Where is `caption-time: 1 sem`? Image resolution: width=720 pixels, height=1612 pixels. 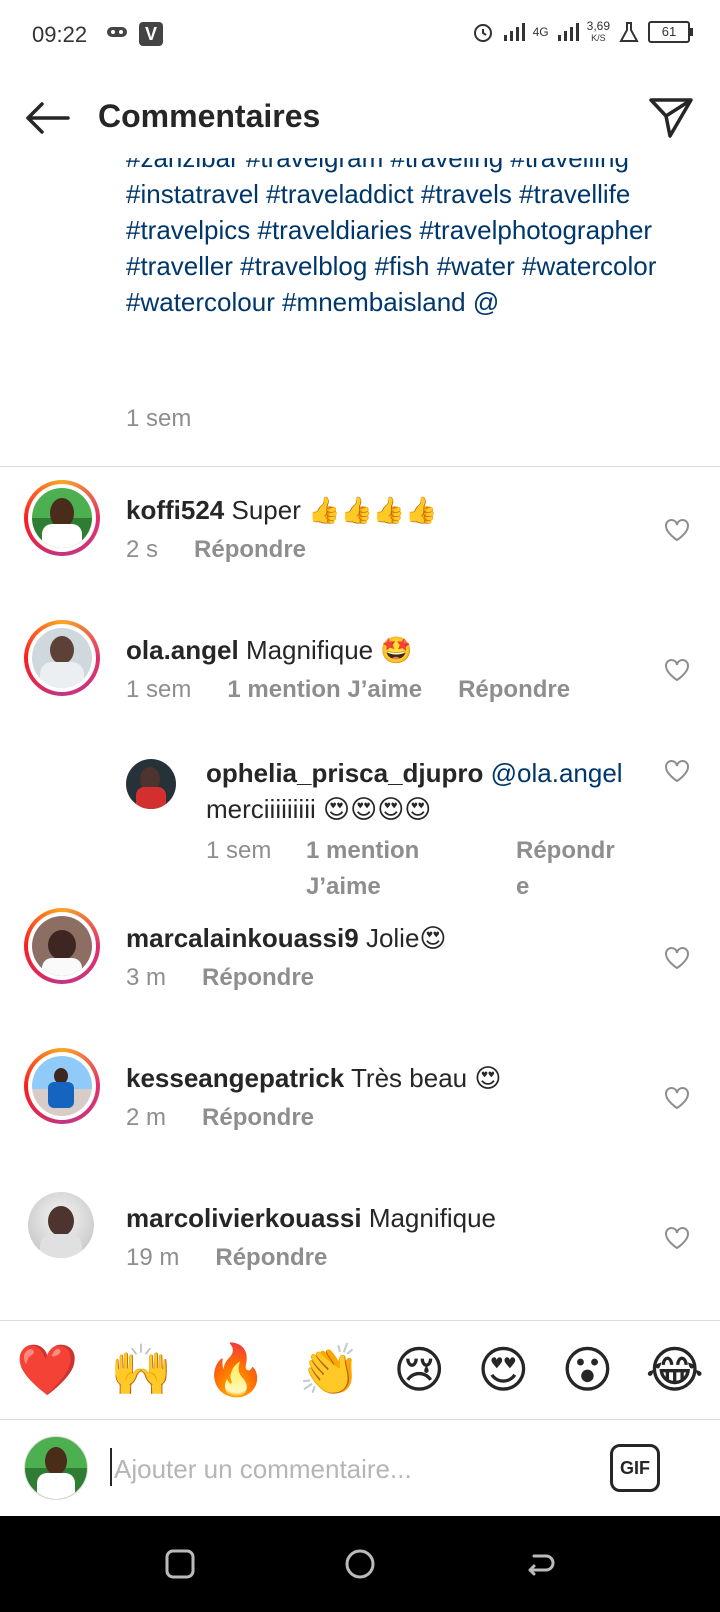 caption-time: 1 sem is located at coordinates (159, 418).